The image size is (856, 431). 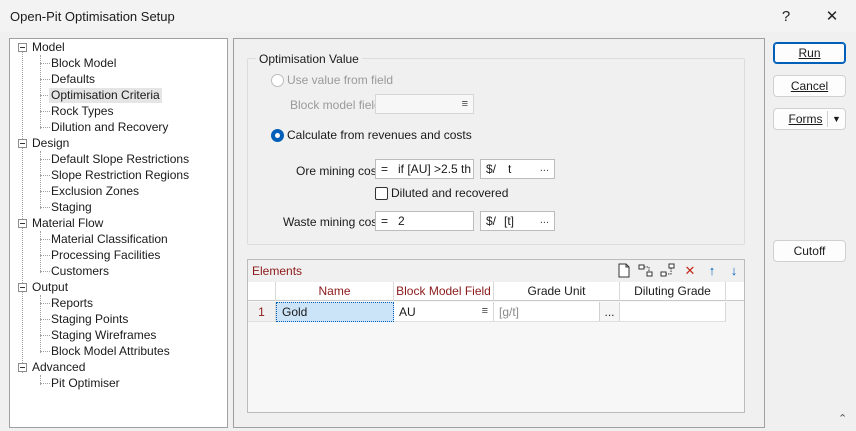 I want to click on ore-mining-cost-expression: if [AU] >2.5 th, so click(x=435, y=169).